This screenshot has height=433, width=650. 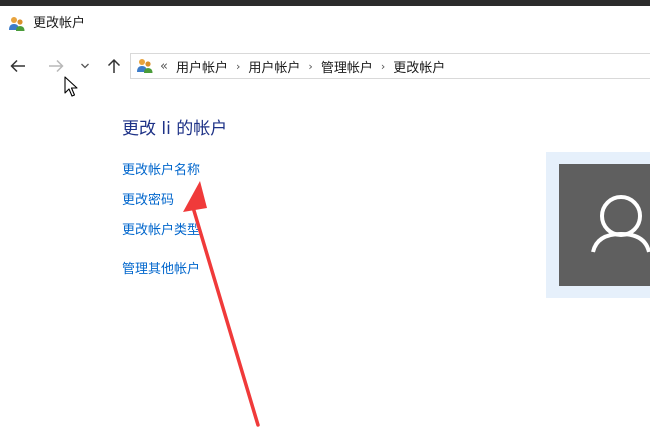 What do you see at coordinates (148, 200) in the screenshot?
I see `change-password-link: 更改密码` at bounding box center [148, 200].